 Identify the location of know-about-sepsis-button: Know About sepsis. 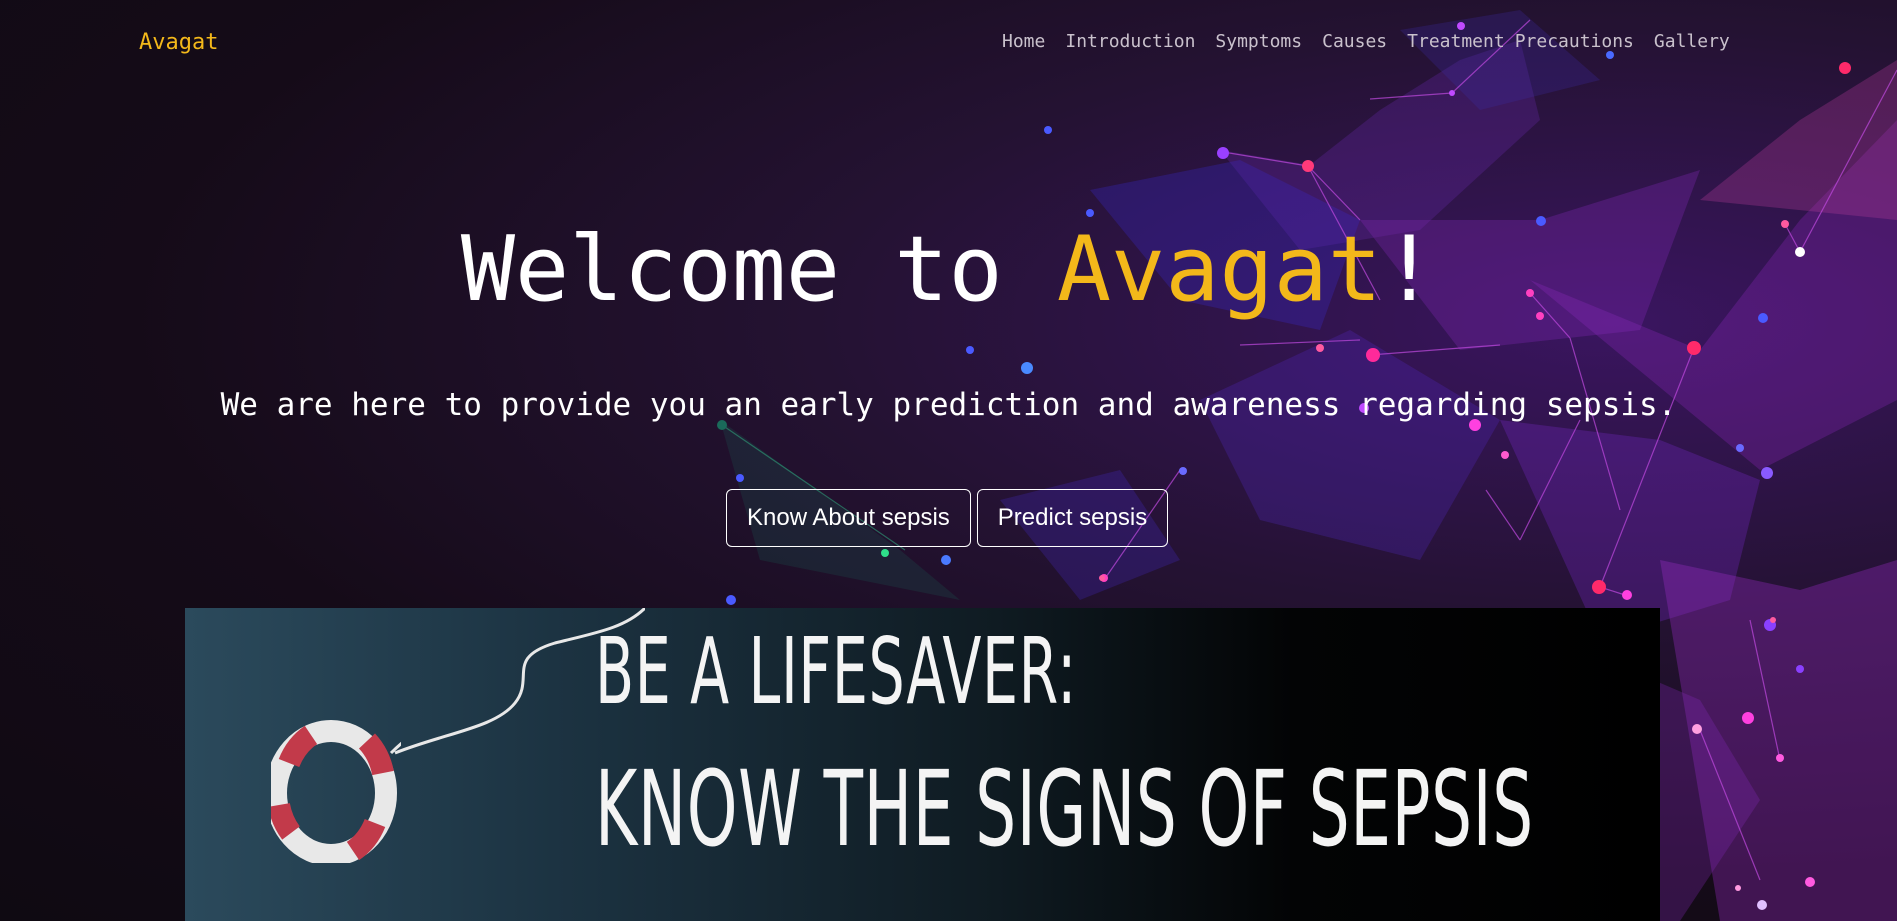
(848, 518).